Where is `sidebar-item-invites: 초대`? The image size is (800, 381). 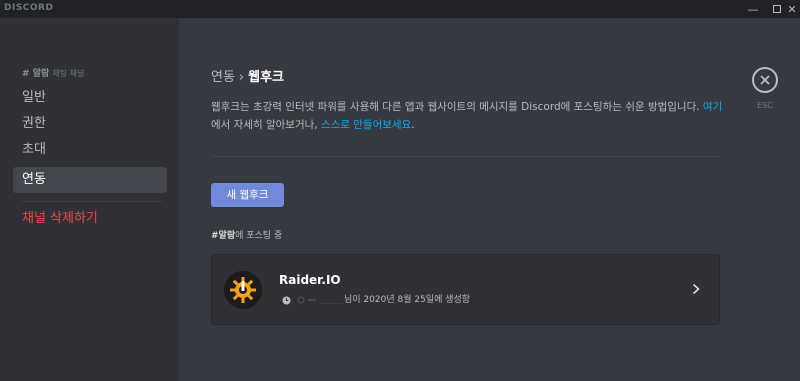
sidebar-item-invites: 초대 is located at coordinates (90, 150).